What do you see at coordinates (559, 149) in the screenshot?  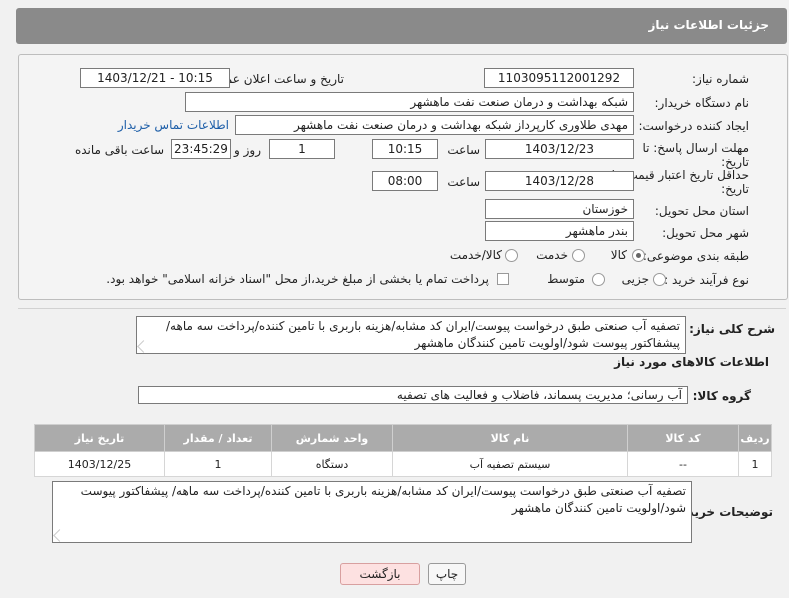 I see `reply-date-field: 1403/12/23` at bounding box center [559, 149].